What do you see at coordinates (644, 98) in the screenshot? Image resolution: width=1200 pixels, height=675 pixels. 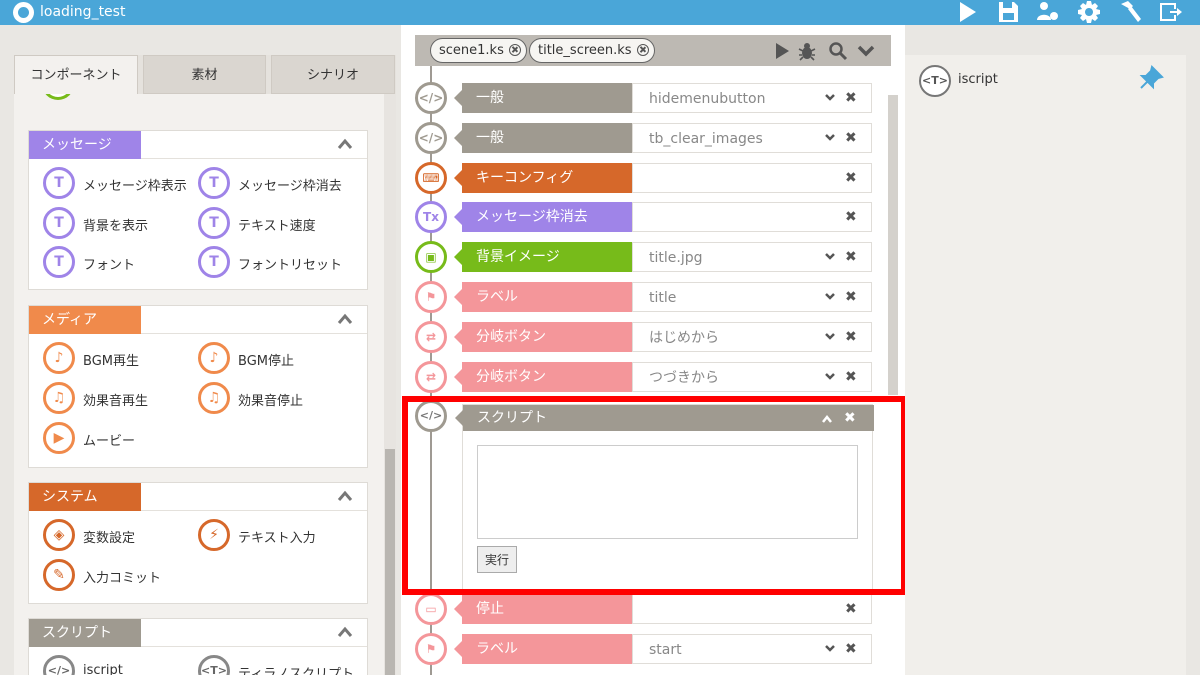 I see `tag-row: </> 一般 hidemenubutton ✖` at bounding box center [644, 98].